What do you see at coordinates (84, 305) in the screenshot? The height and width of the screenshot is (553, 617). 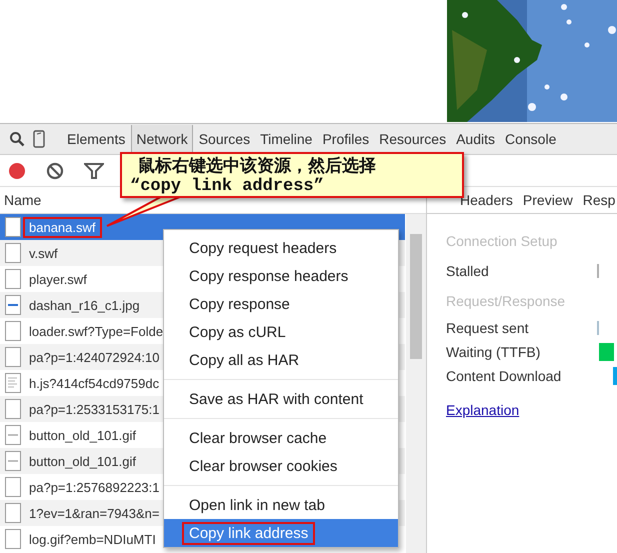 I see `file-name: dashan_r16_c1.jpg` at bounding box center [84, 305].